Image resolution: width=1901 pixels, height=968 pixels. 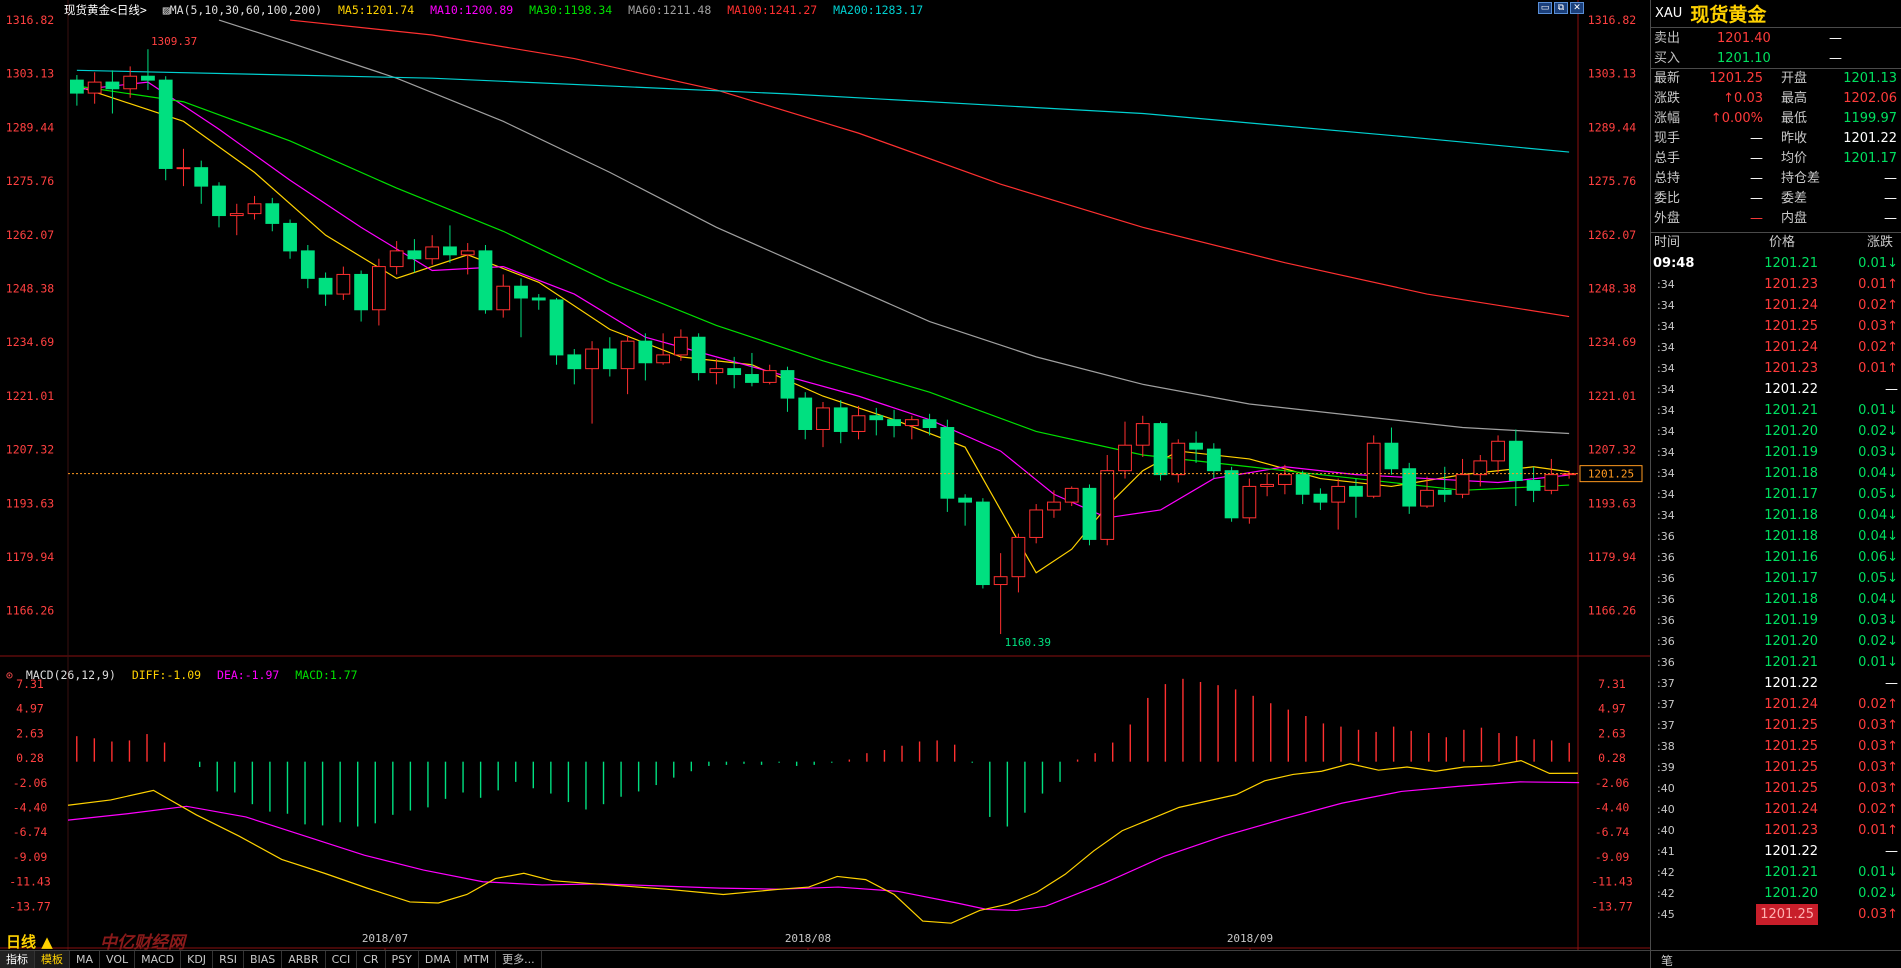 What do you see at coordinates (1545, 8) in the screenshot?
I see `maximize-icon: ▭` at bounding box center [1545, 8].